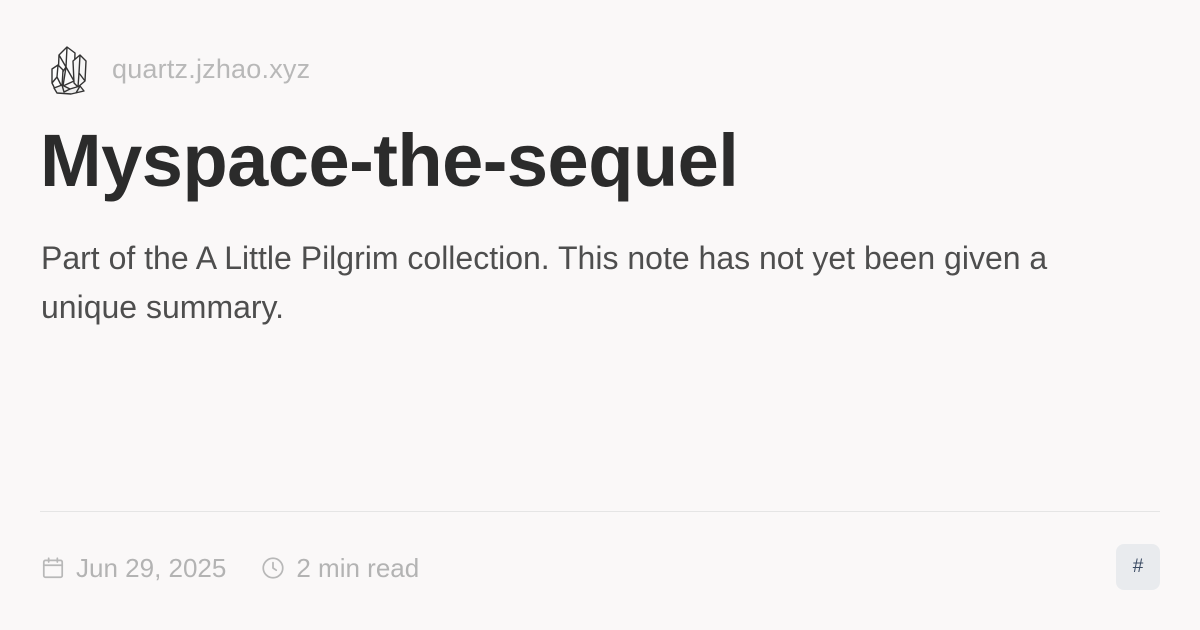 The image size is (1200, 630). I want to click on crystal-cluster-icon, so click(69, 69).